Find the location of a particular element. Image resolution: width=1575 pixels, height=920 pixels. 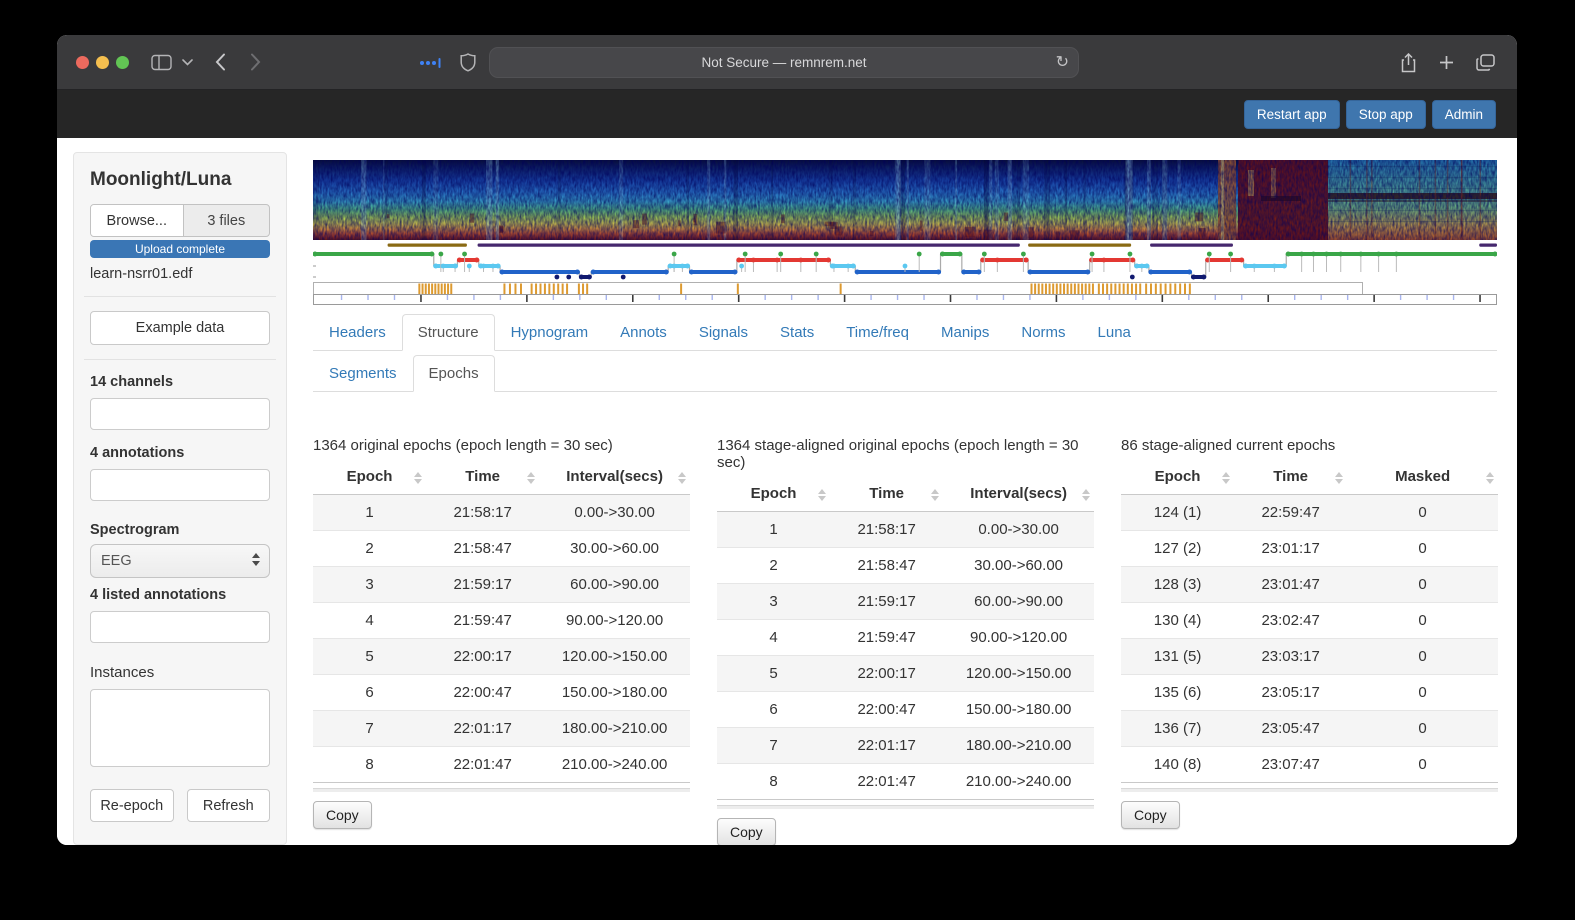

reload-icon: ↻ is located at coordinates (1062, 61).